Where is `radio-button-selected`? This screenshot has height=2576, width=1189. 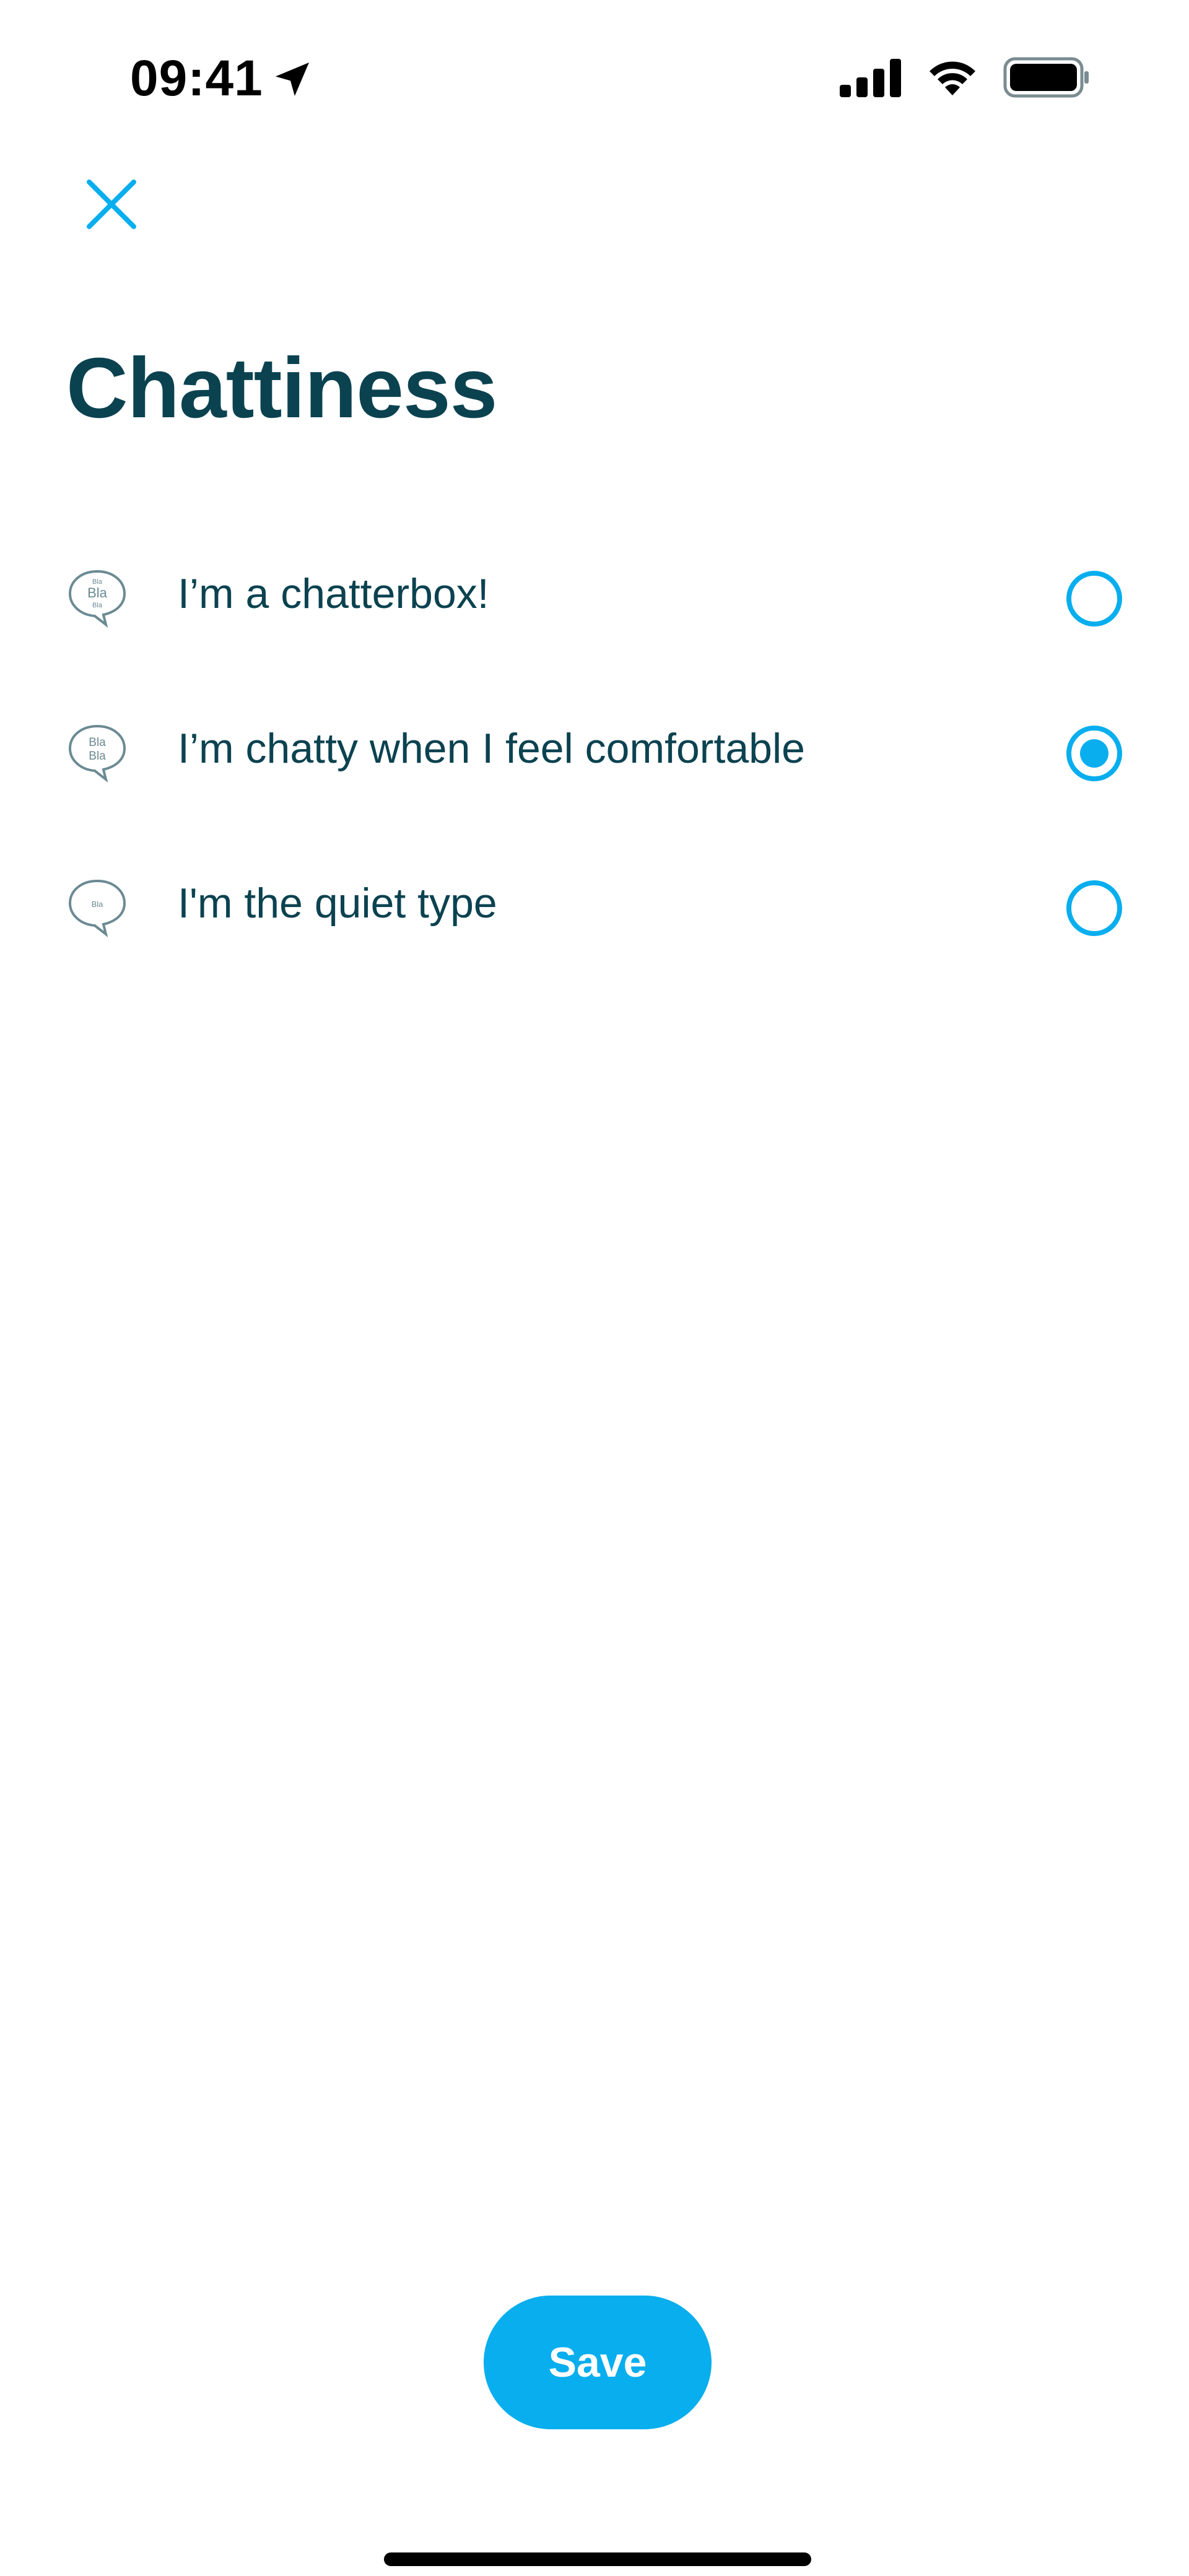
radio-button-selected is located at coordinates (1094, 753).